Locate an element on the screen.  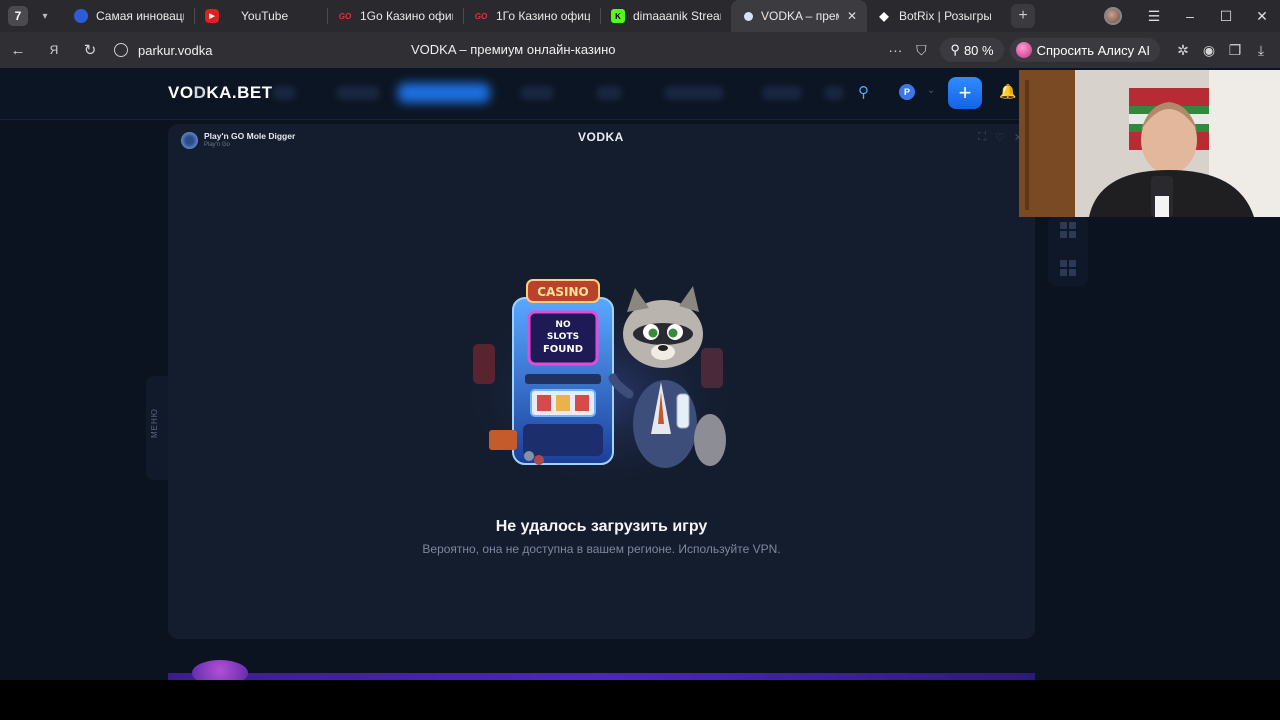
vodka-logo: VODKA.BET is located at coordinates (220, 93).